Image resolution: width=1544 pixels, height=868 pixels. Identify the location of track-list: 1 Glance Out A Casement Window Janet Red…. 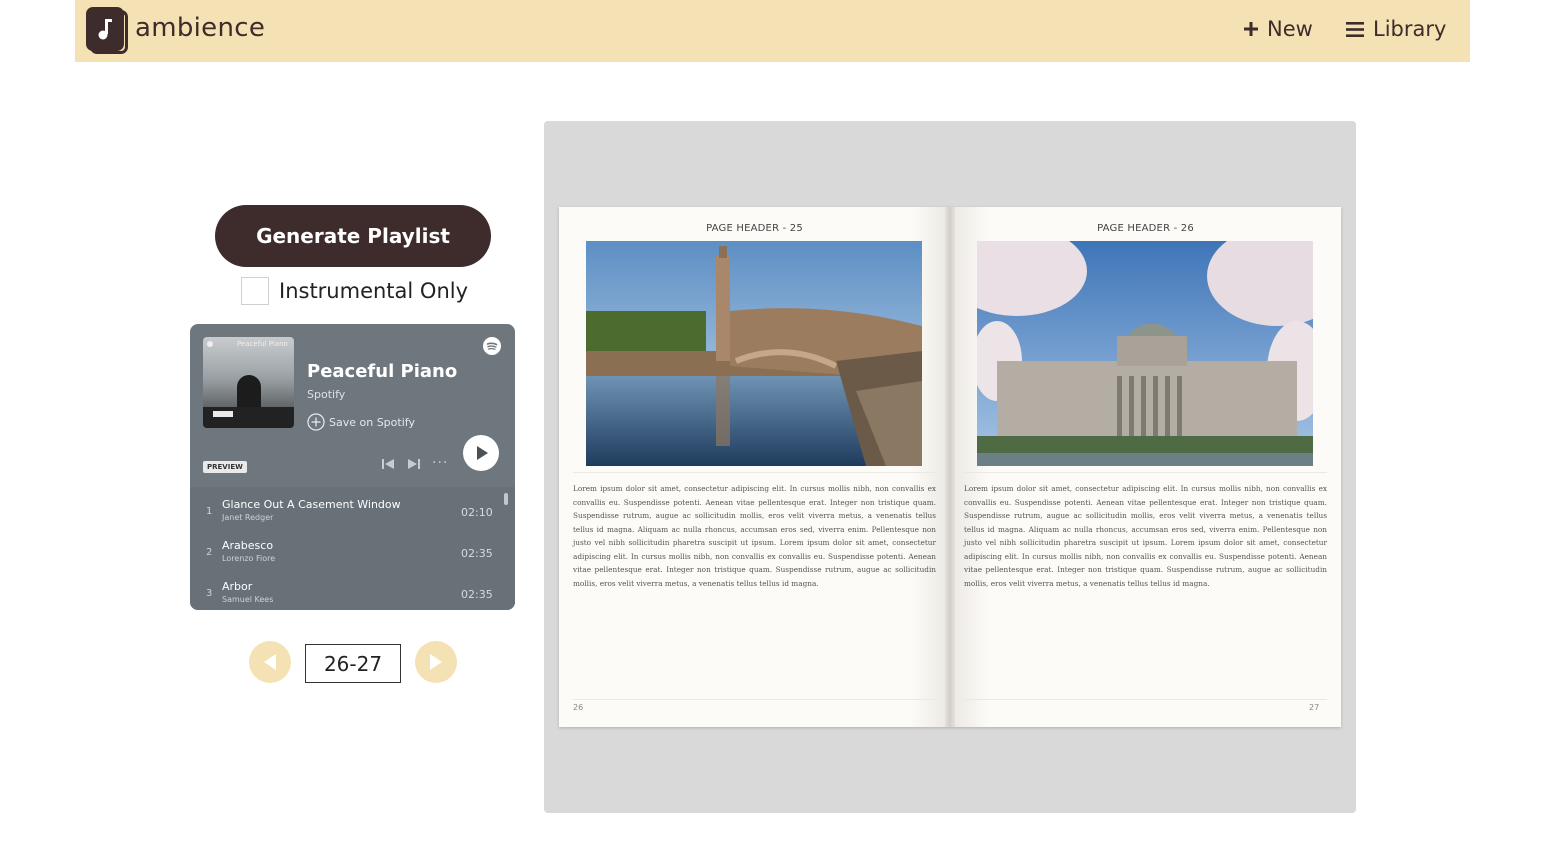
(352, 548).